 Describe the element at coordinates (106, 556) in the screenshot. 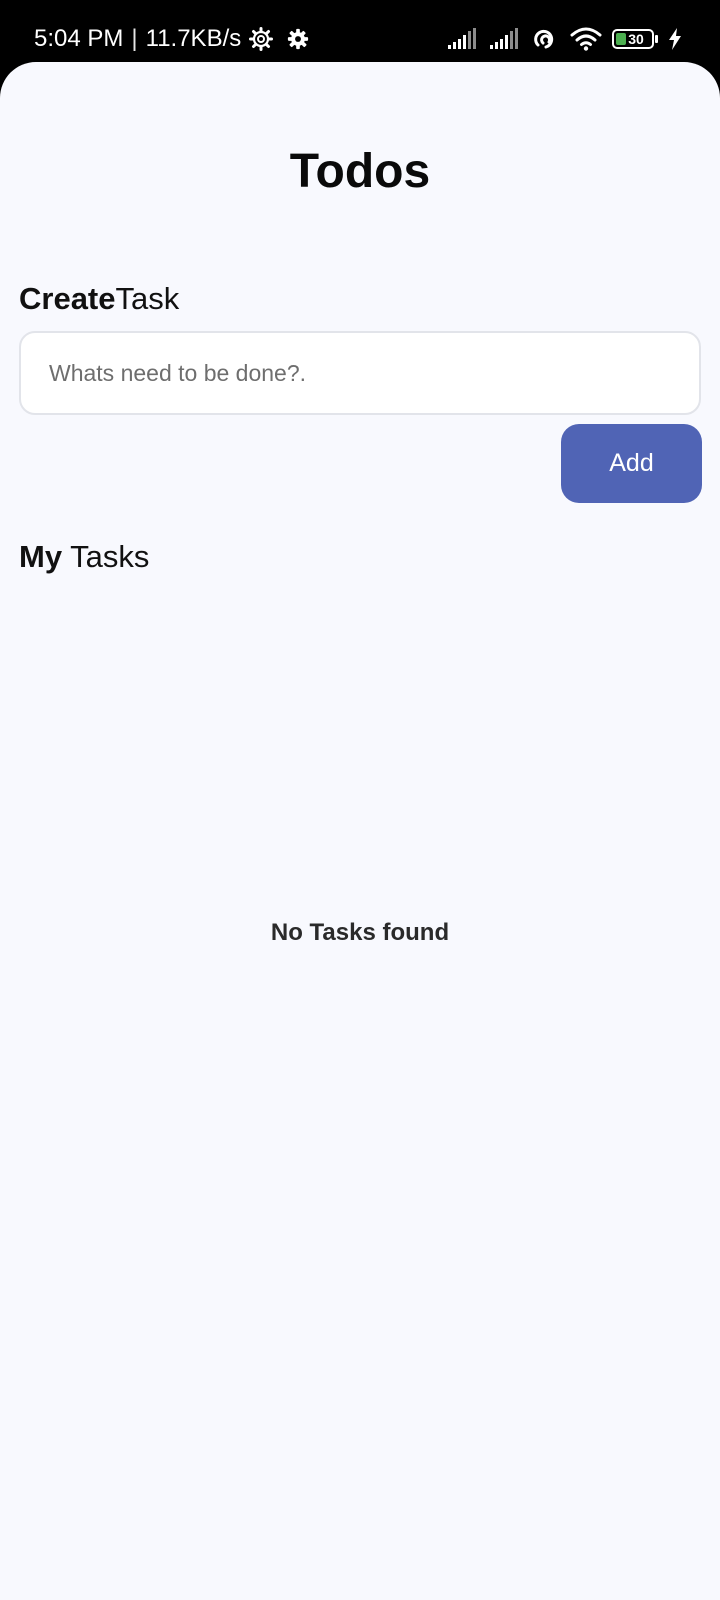

I see `my-tasks-heading-rest: Tasks` at that location.